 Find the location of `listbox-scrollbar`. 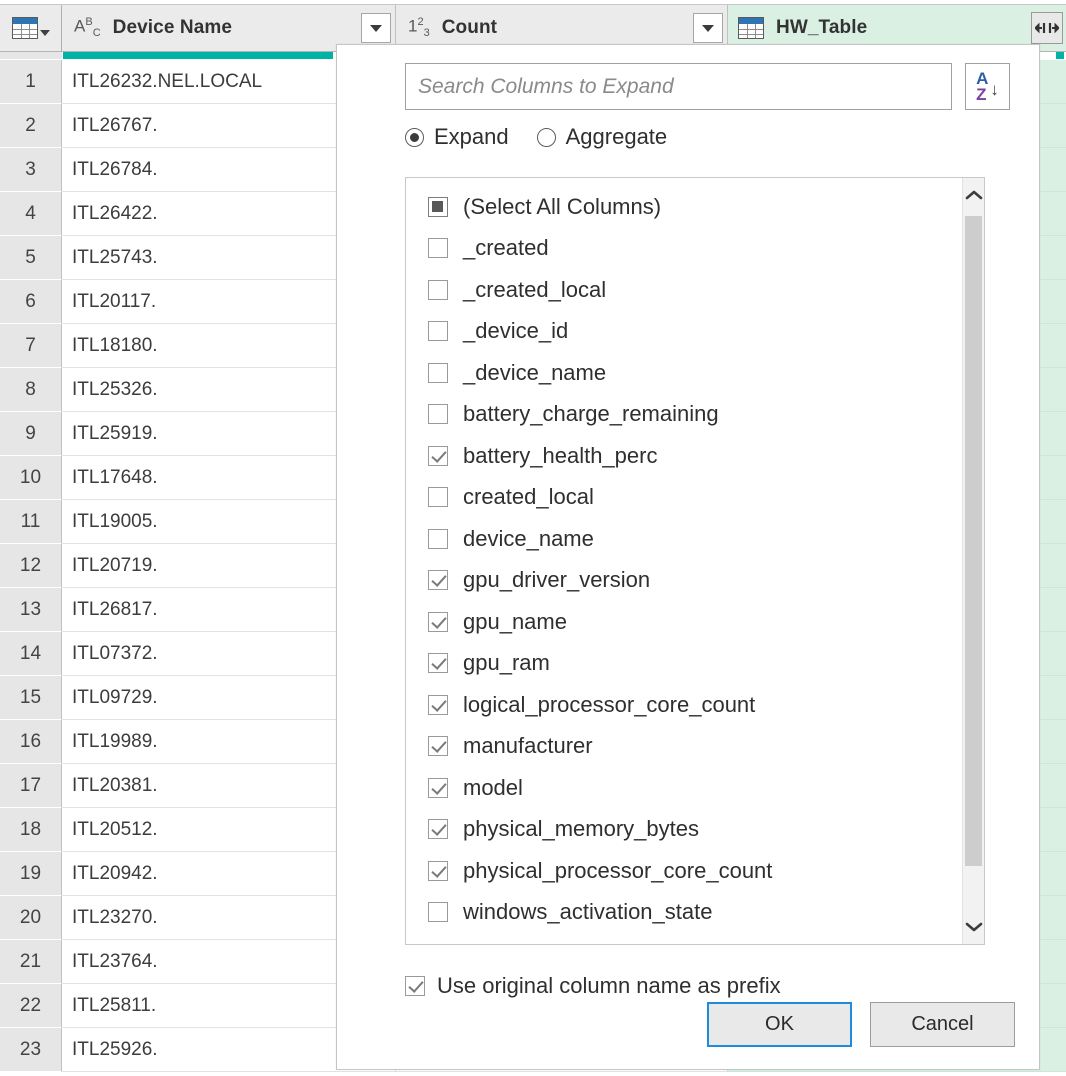

listbox-scrollbar is located at coordinates (973, 561).